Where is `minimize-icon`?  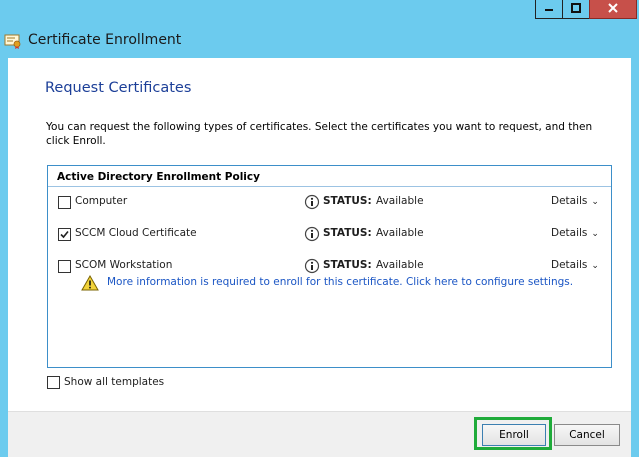
minimize-icon is located at coordinates (549, 9).